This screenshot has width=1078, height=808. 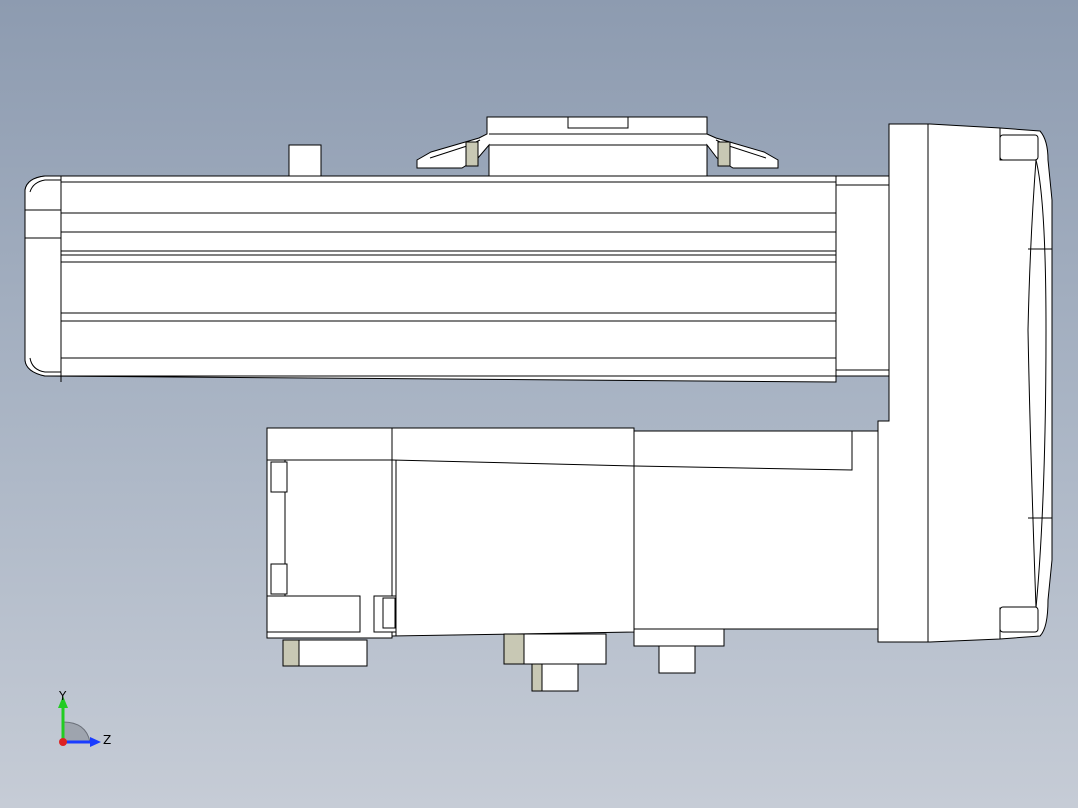 What do you see at coordinates (513, 532) in the screenshot?
I see `motor-body` at bounding box center [513, 532].